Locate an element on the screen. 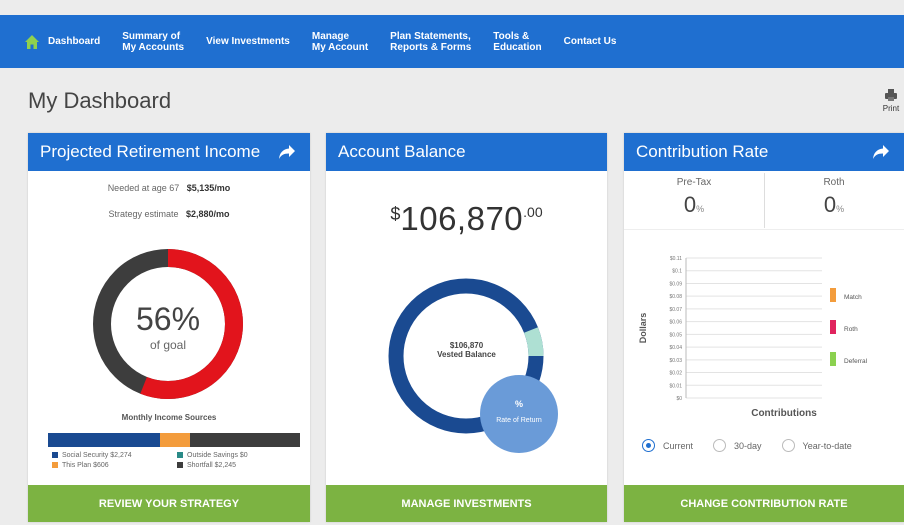 This screenshot has width=904, height=525. nav-dashboard: Dashboard is located at coordinates (74, 41).